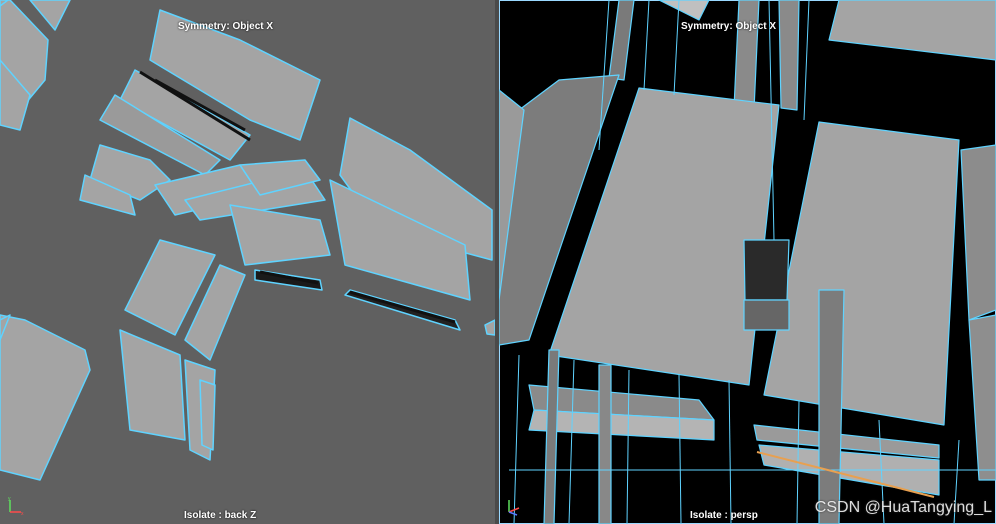 Image resolution: width=996 pixels, height=524 pixels. What do you see at coordinates (16, 506) in the screenshot?
I see `axis-gizmo-icon: y x` at bounding box center [16, 506].